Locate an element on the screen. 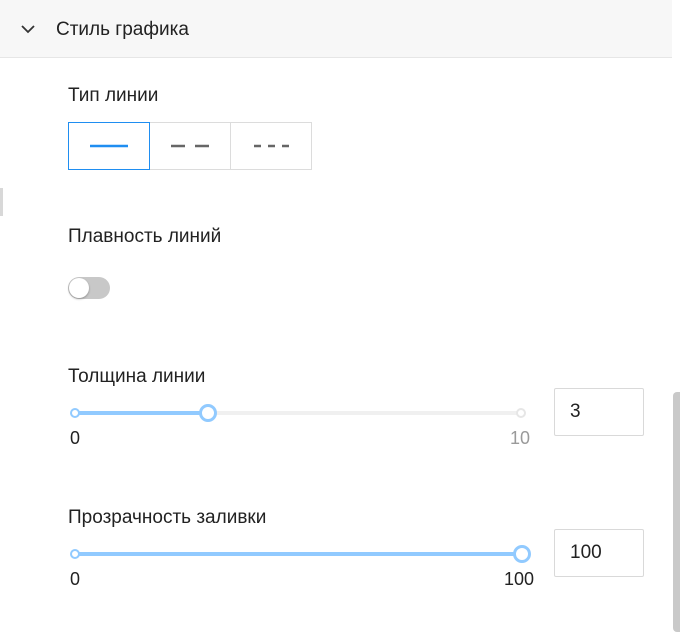 This screenshot has width=680, height=632. toggle-knob is located at coordinates (79, 288).